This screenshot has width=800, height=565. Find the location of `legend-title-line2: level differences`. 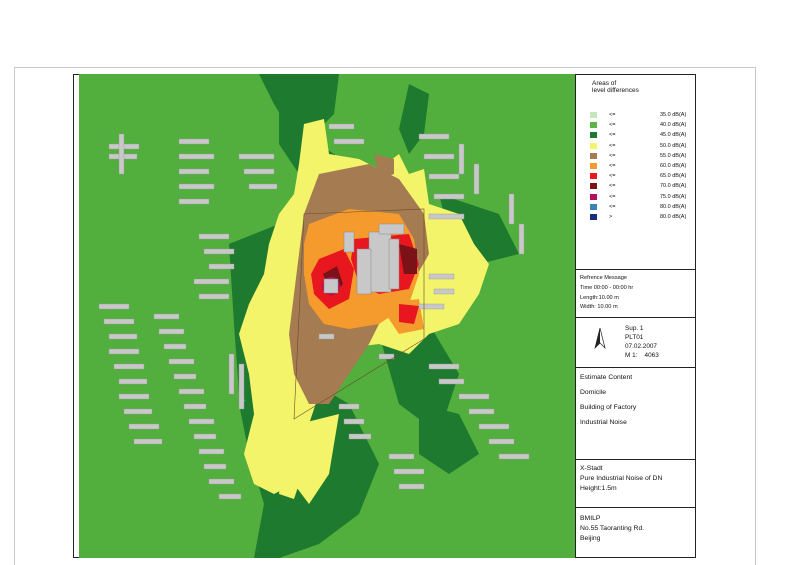

legend-title-line2: level differences is located at coordinates (615, 90).